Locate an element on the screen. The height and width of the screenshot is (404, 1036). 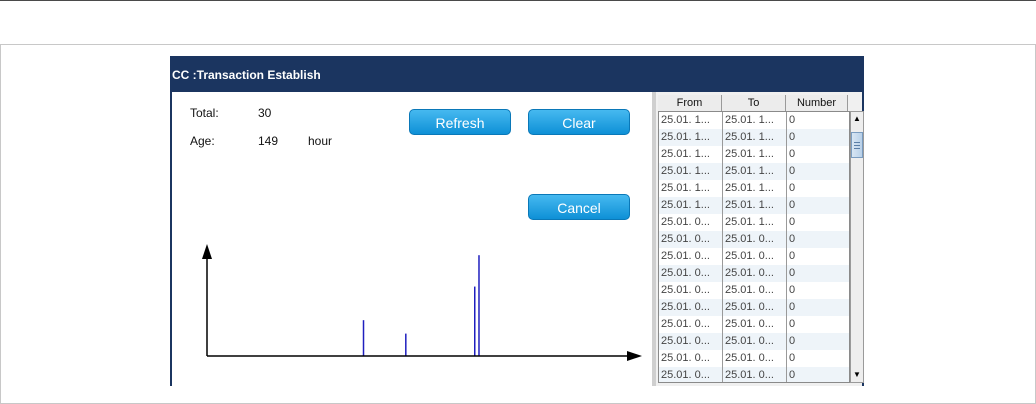
histogram-chart is located at coordinates (422, 302).